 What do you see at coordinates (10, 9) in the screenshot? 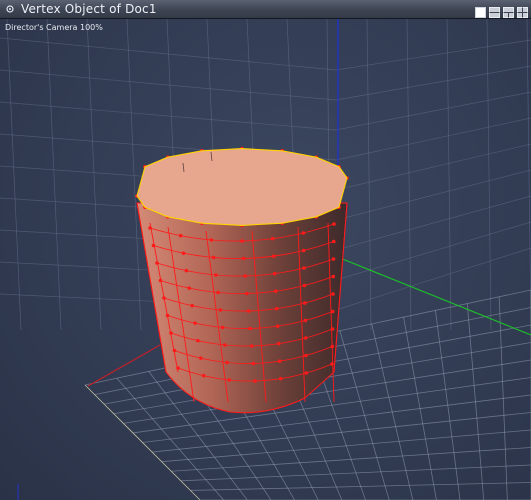
I see `window-menu-icon` at bounding box center [10, 9].